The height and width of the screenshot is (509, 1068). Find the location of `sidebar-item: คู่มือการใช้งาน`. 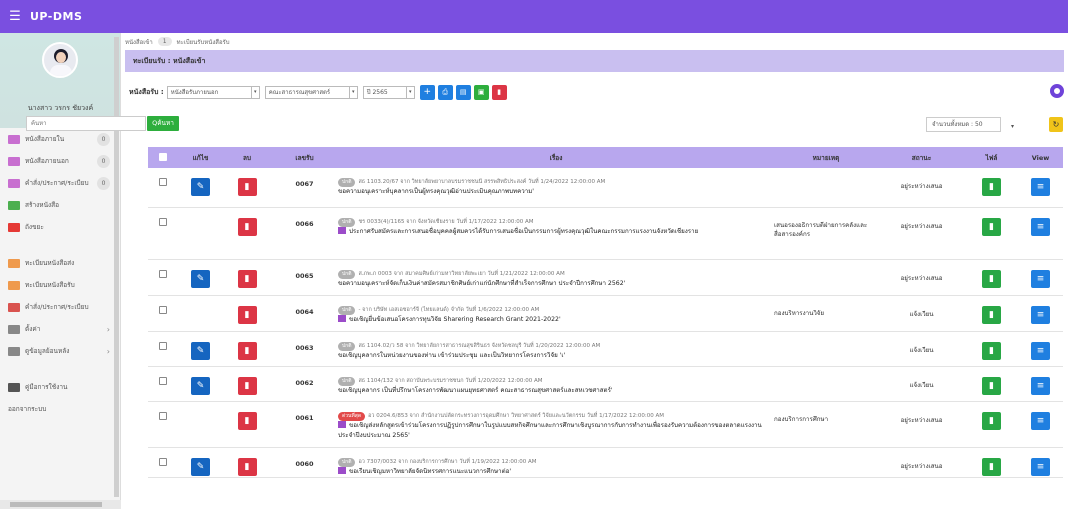

sidebar-item: คู่มือการใช้งาน is located at coordinates (60, 387).